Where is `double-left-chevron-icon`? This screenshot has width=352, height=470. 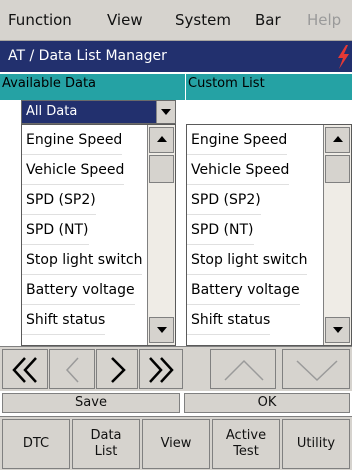
double-left-chevron-icon is located at coordinates (24, 370).